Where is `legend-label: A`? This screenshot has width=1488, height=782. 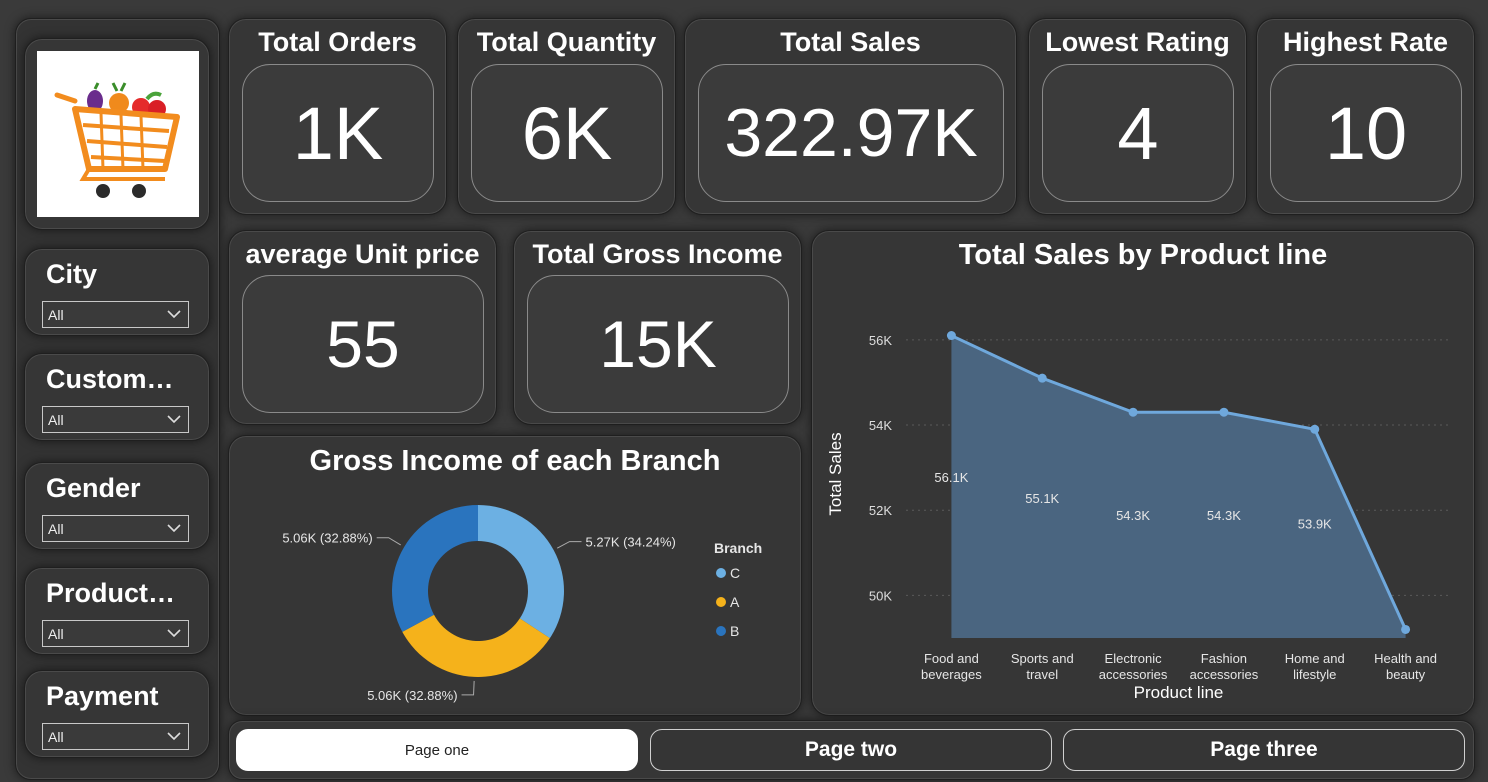
legend-label: A is located at coordinates (735, 602).